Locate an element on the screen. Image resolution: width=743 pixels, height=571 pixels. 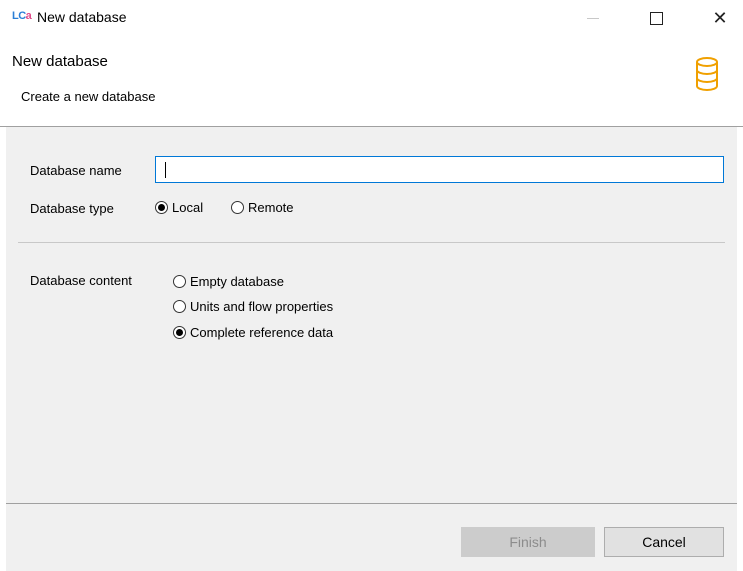
radio-complete-reference-data: Complete reference data is located at coordinates (253, 332).